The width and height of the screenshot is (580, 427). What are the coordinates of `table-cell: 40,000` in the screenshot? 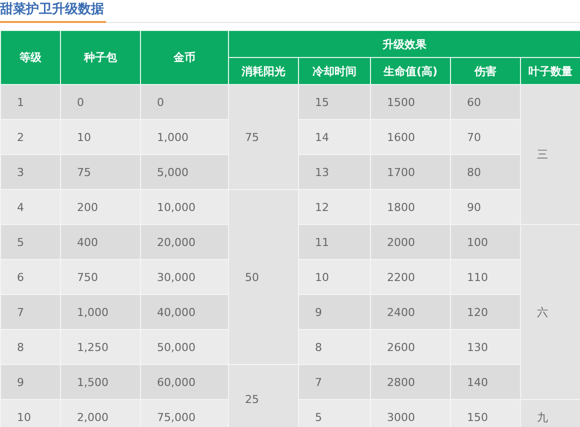 It's located at (184, 312).